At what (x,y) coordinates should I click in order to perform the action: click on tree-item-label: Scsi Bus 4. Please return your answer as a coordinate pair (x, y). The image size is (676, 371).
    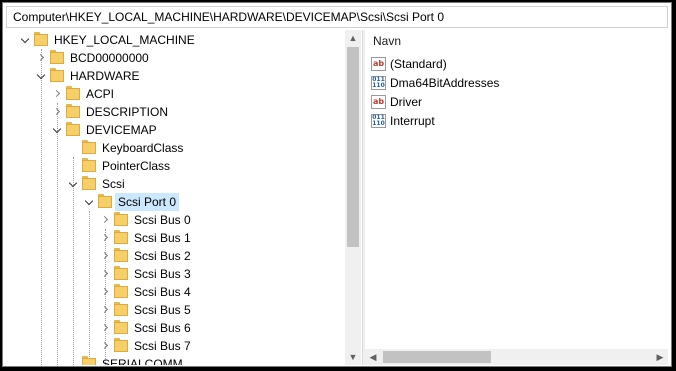
    Looking at the image, I should click on (162, 292).